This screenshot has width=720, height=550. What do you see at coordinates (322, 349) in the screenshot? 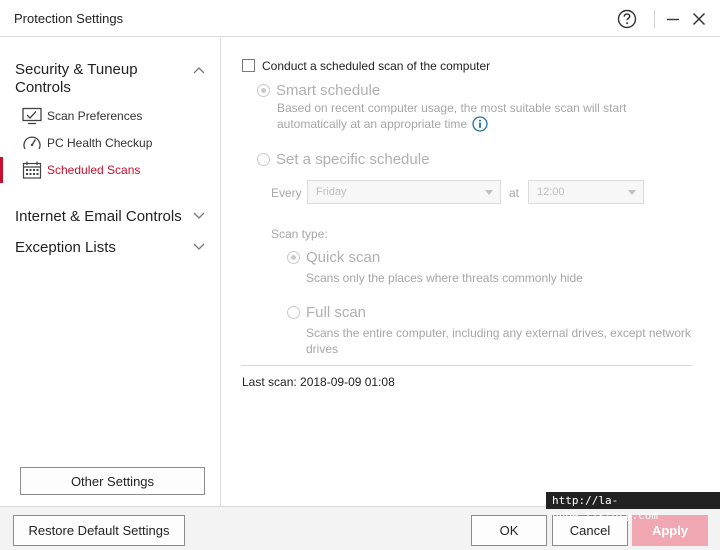
I see `full-scan-desc-line2: drives` at bounding box center [322, 349].